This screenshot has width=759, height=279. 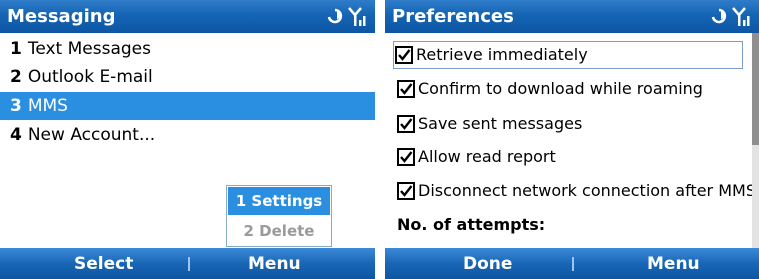 What do you see at coordinates (755, 89) in the screenshot?
I see `scrollbar-thumb` at bounding box center [755, 89].